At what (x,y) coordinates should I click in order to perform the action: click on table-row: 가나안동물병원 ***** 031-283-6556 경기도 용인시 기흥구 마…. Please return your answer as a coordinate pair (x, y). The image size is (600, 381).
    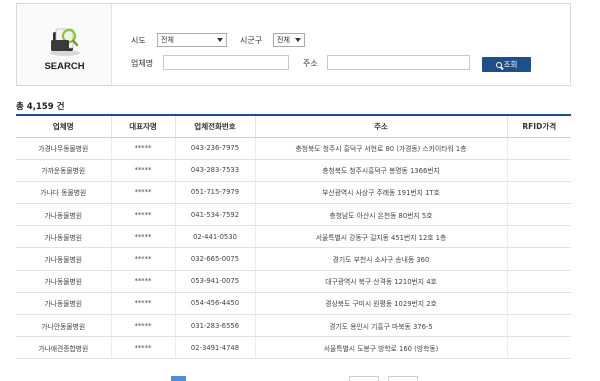
    Looking at the image, I should click on (293, 326).